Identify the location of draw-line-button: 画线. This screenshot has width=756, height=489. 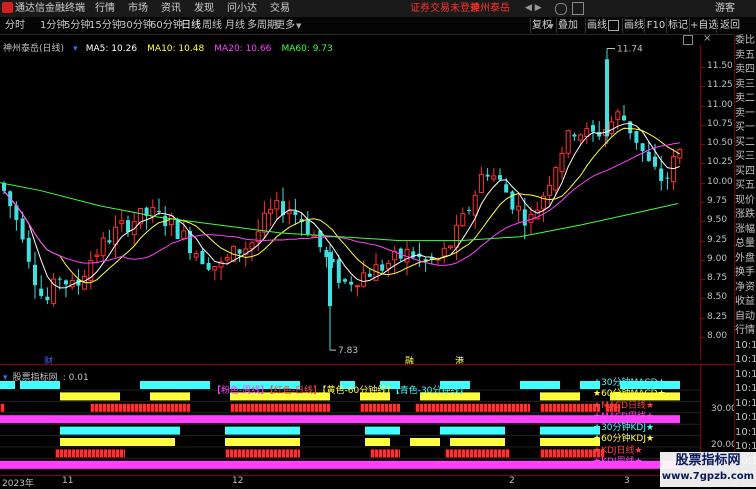
(596, 25).